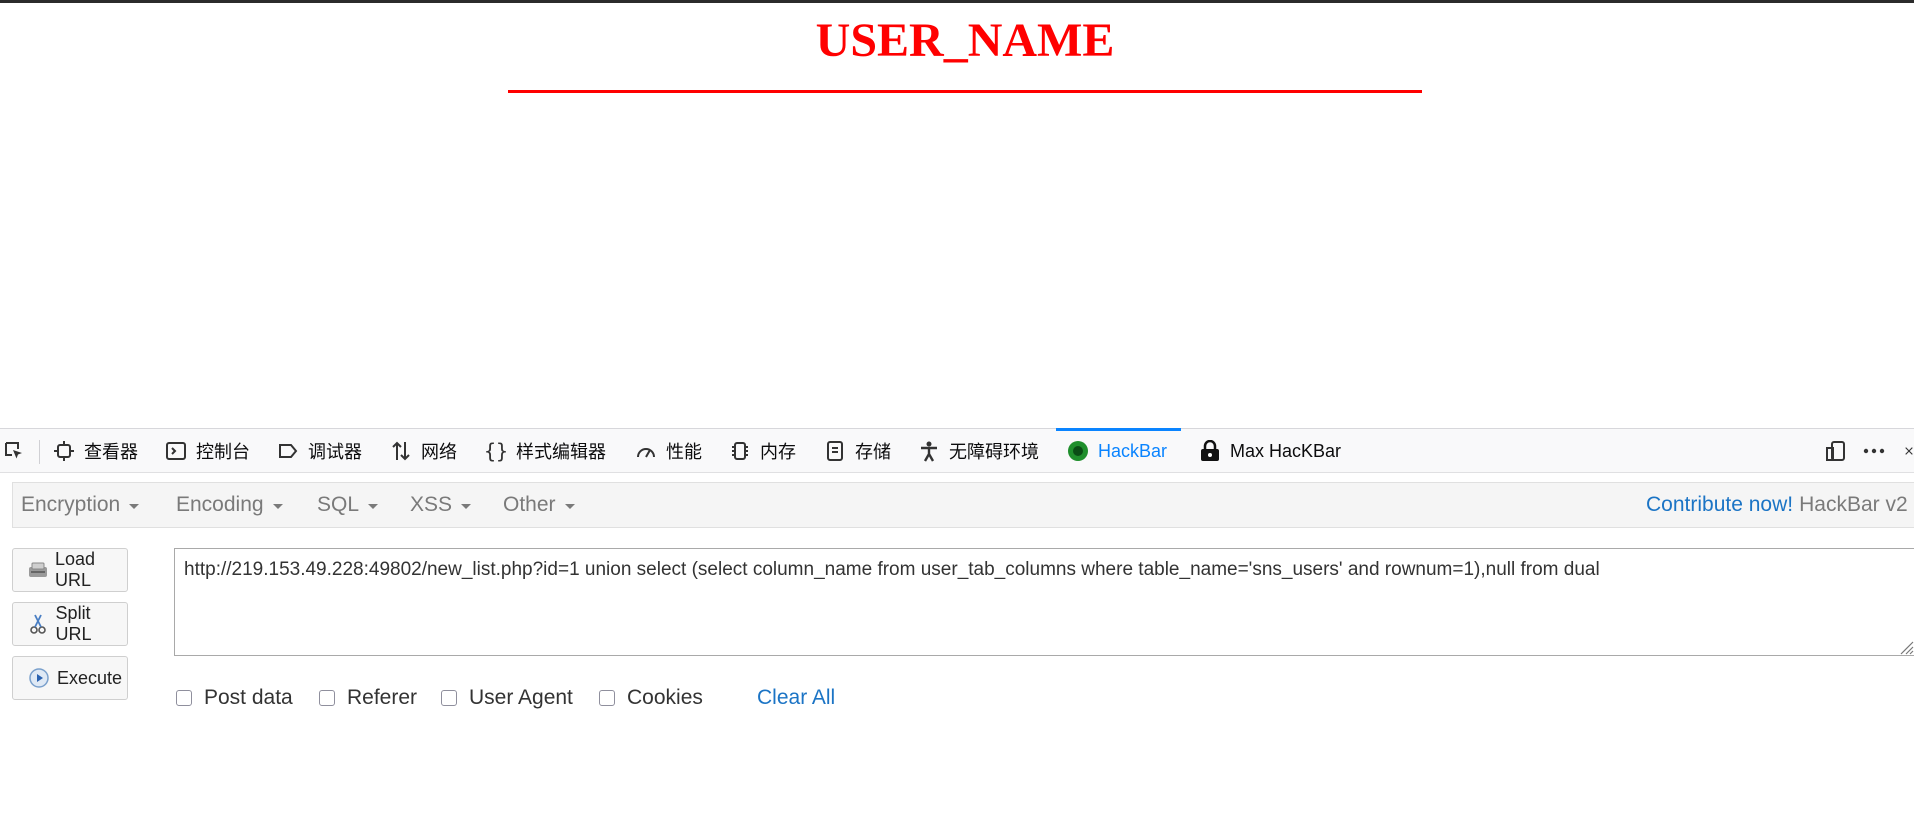  Describe the element at coordinates (64, 451) in the screenshot. I see `inspector-icon` at that location.